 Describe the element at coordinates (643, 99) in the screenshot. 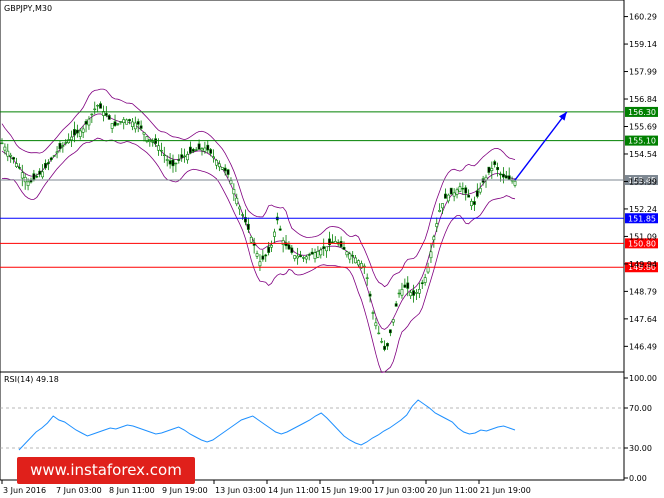

I see `price-tick-label: 156.84` at that location.